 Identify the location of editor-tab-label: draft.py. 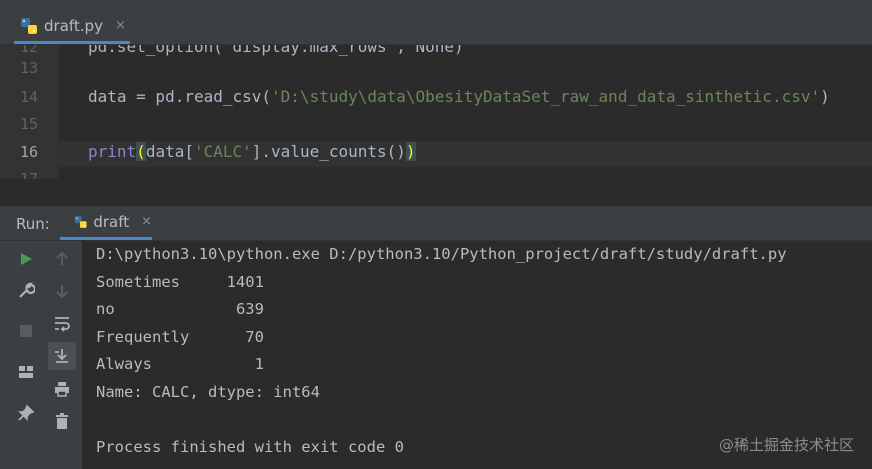
(73, 25).